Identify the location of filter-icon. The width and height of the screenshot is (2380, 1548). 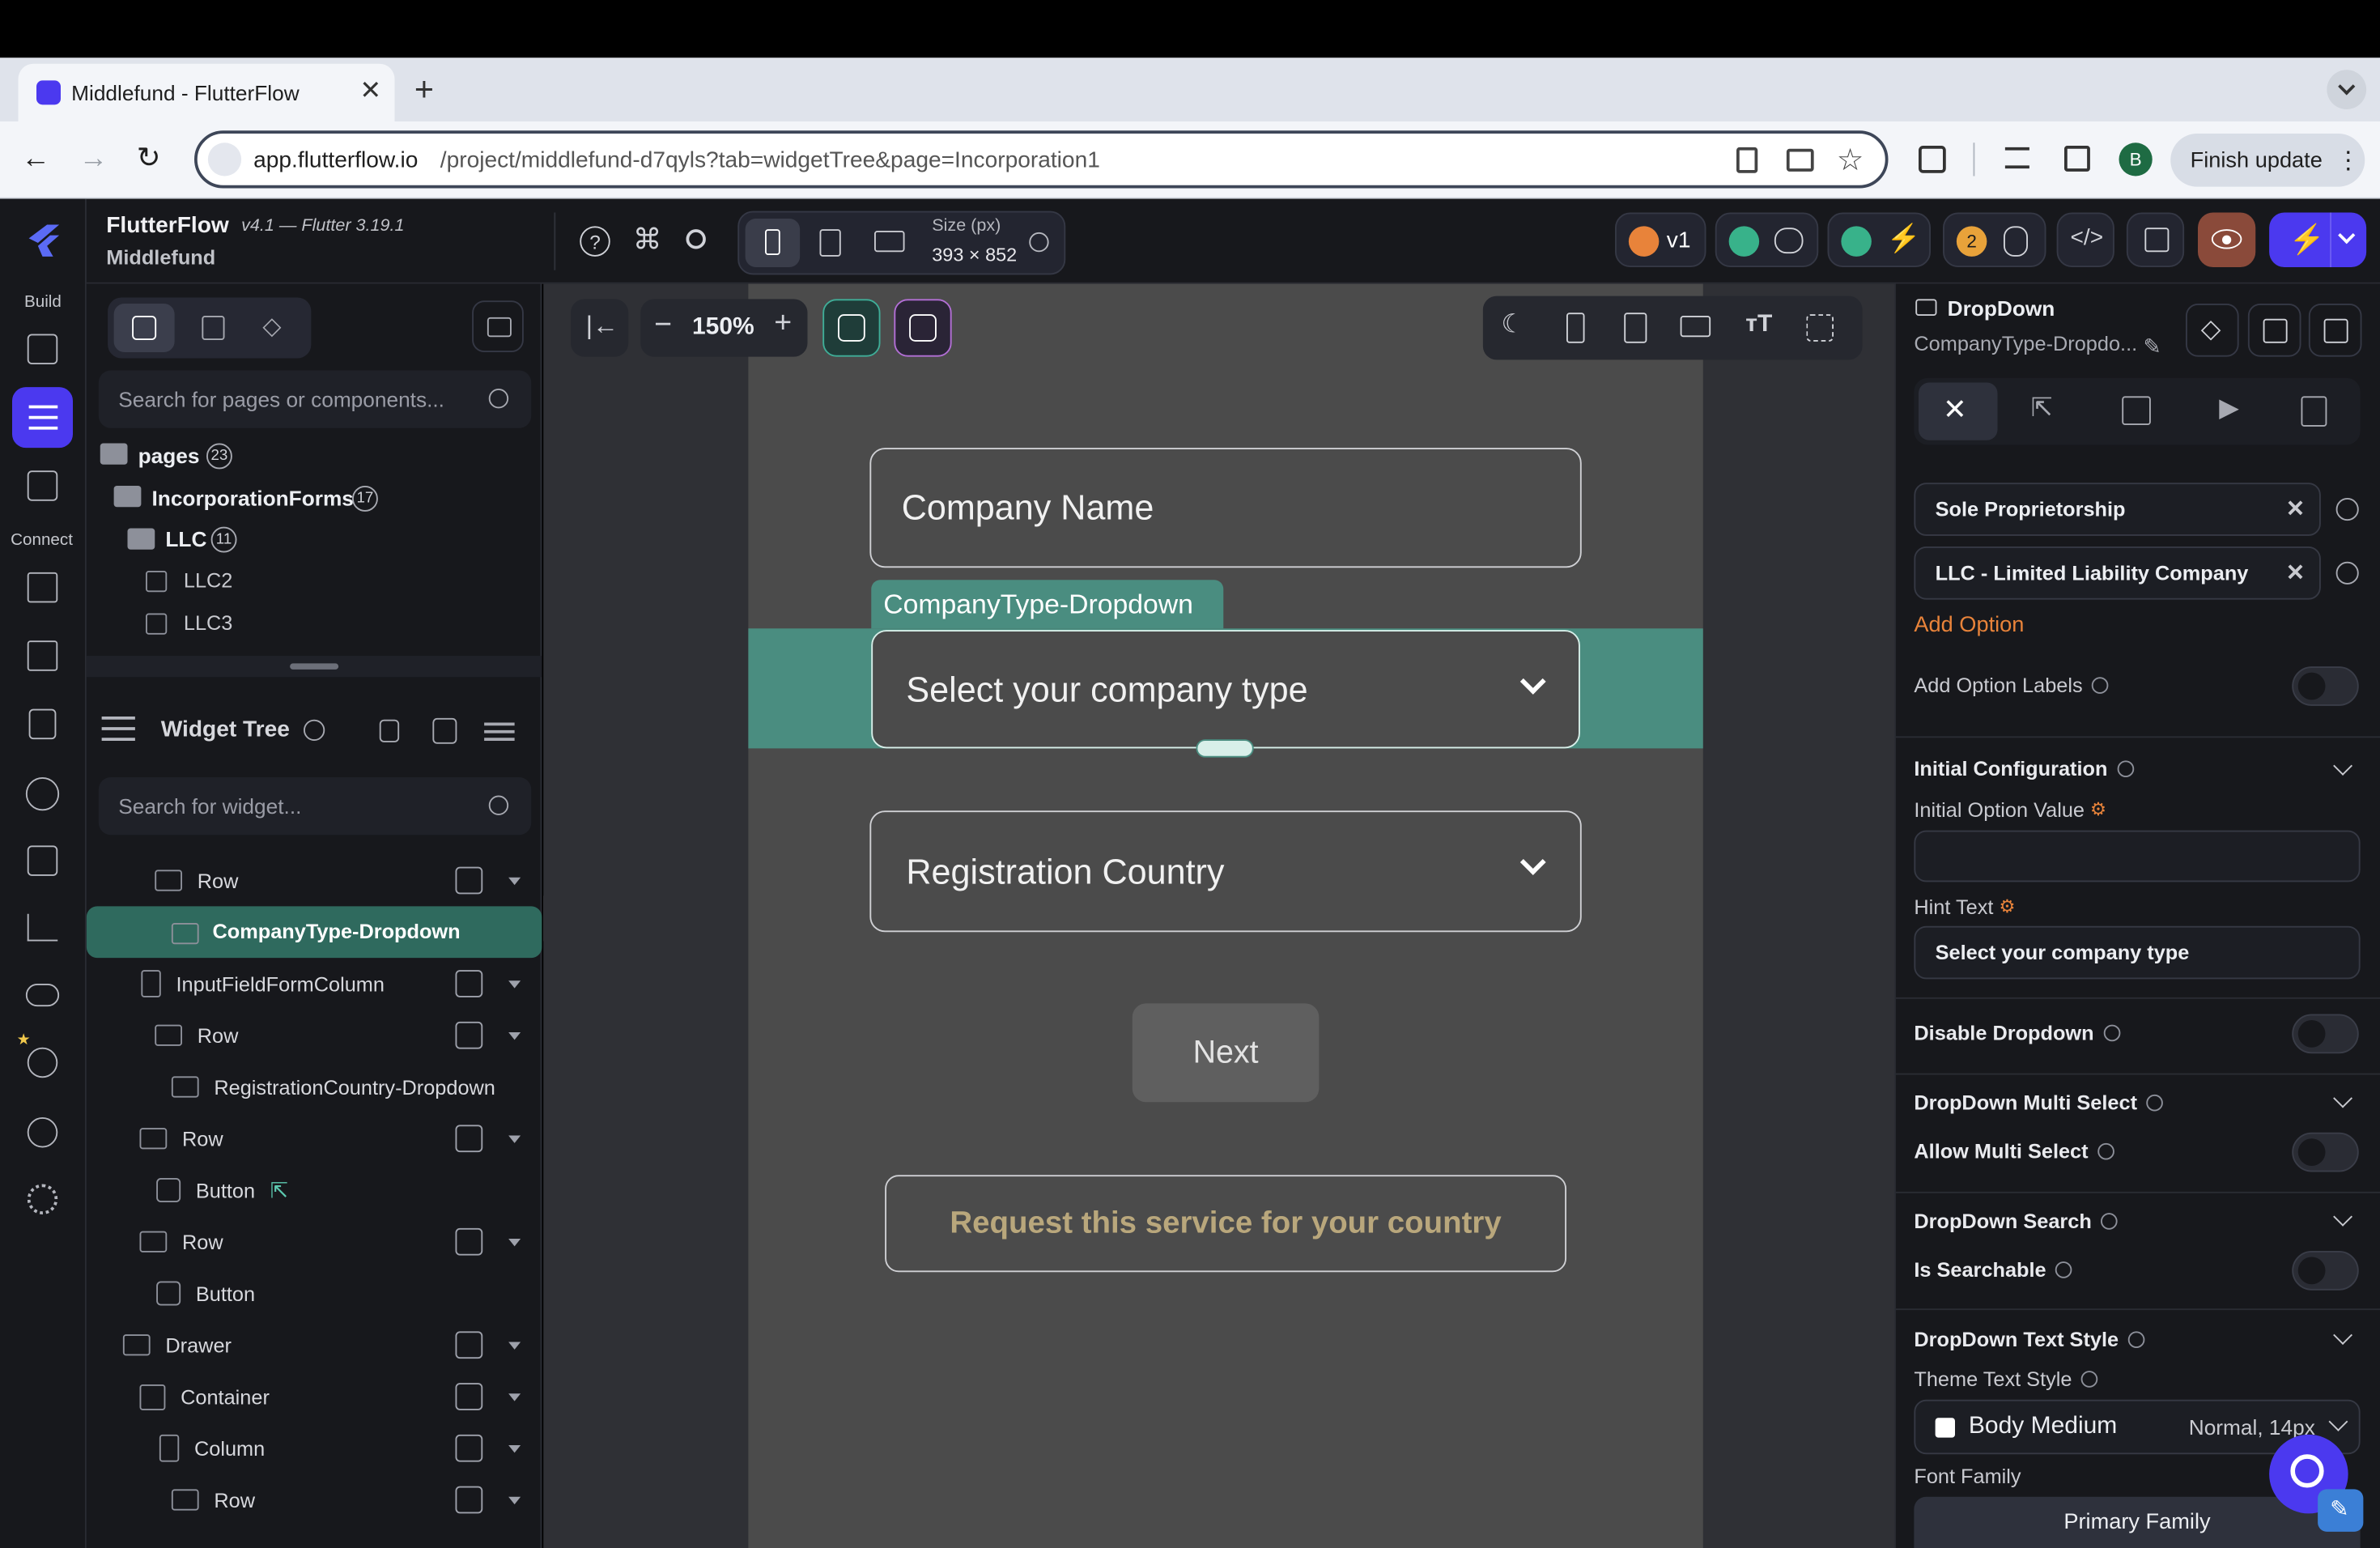
(499, 724).